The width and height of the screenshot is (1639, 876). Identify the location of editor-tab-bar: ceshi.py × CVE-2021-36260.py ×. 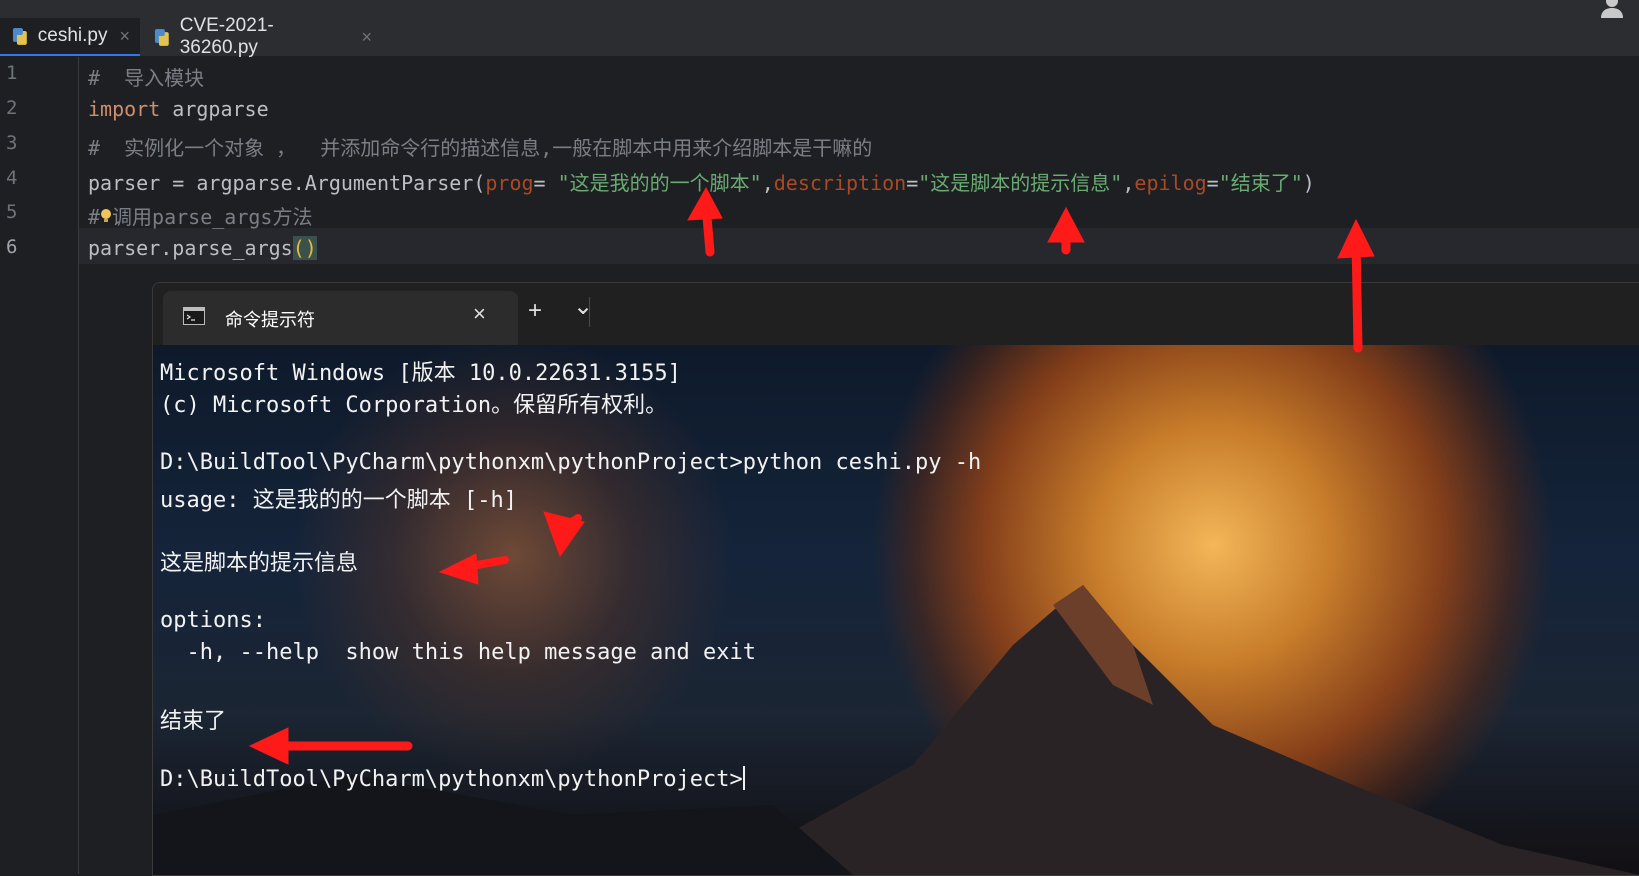
(819, 36).